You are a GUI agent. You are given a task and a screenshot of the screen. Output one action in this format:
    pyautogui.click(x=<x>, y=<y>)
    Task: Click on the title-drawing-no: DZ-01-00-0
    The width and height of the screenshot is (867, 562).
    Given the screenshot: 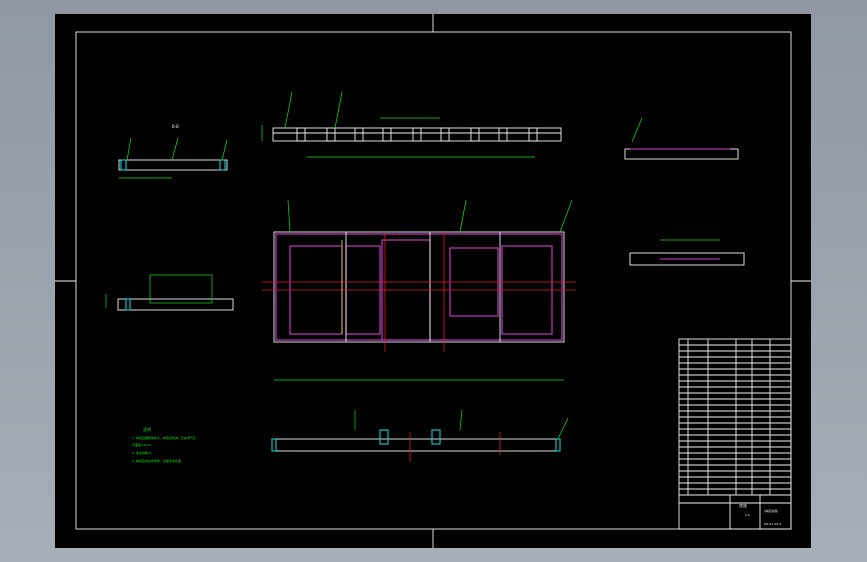 What is the action you would take?
    pyautogui.click(x=772, y=524)
    